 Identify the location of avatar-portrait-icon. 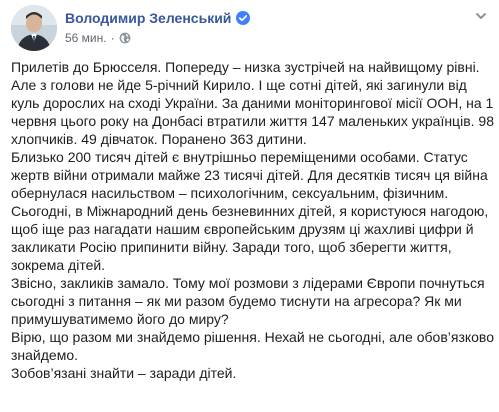
(34, 28).